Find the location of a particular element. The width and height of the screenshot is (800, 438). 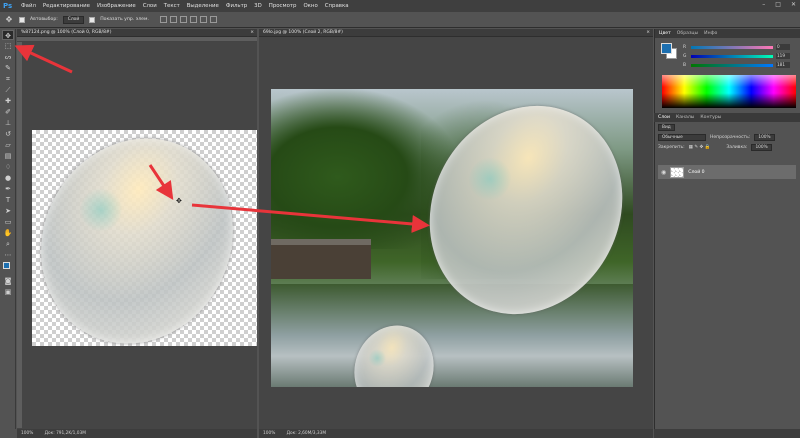

status-bar: 100% Док: 791,2K/1,03M is located at coordinates (137, 433).